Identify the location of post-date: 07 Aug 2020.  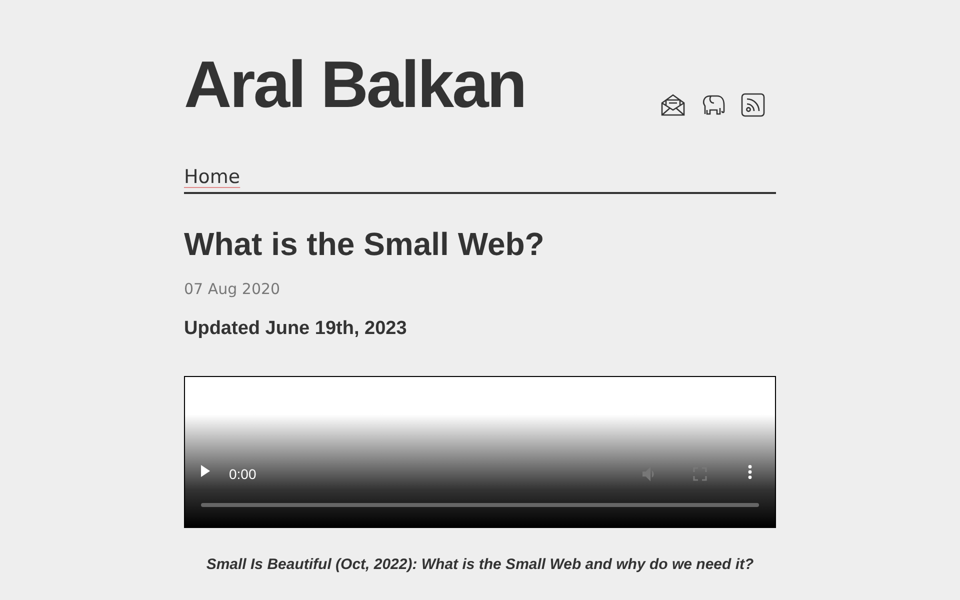
(233, 289).